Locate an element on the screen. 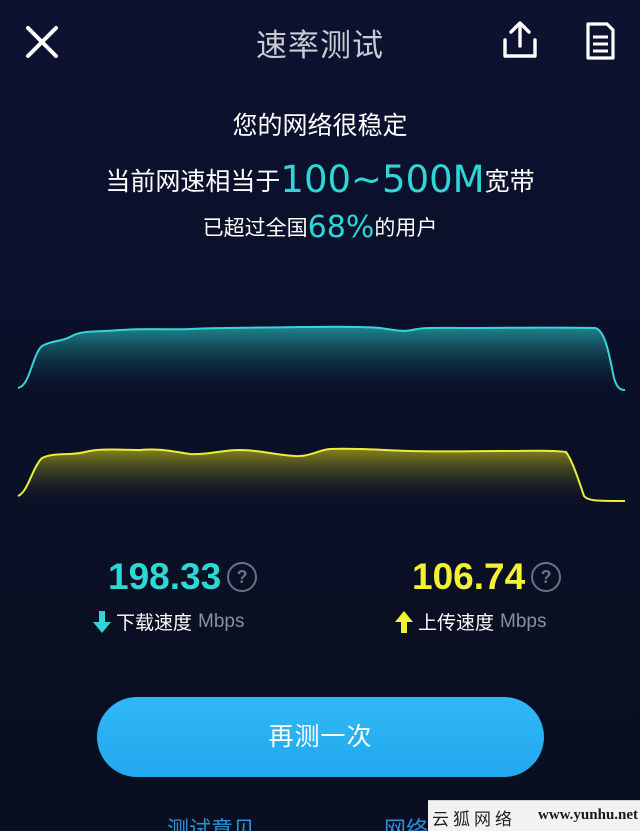  stability-text: 您的网络很稳定 is located at coordinates (320, 125).